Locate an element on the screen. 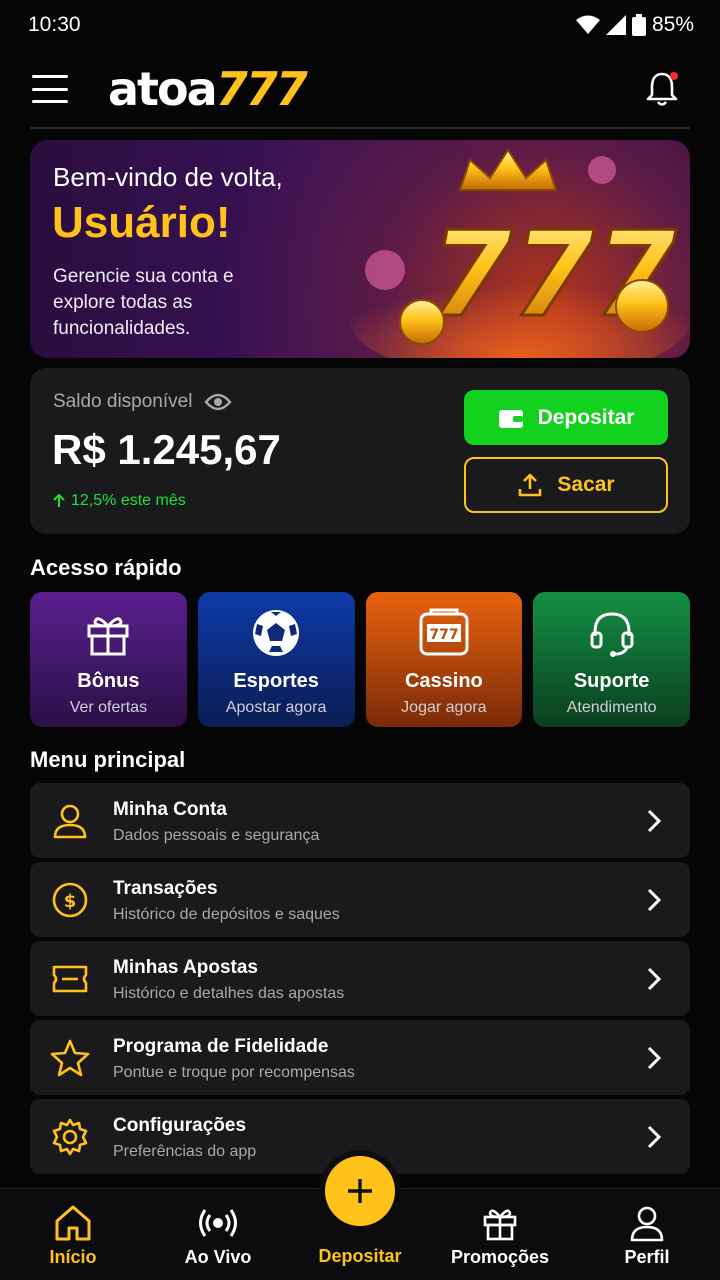 Image resolution: width=720 pixels, height=1280 pixels. deposit-fab-button is located at coordinates (360, 1191).